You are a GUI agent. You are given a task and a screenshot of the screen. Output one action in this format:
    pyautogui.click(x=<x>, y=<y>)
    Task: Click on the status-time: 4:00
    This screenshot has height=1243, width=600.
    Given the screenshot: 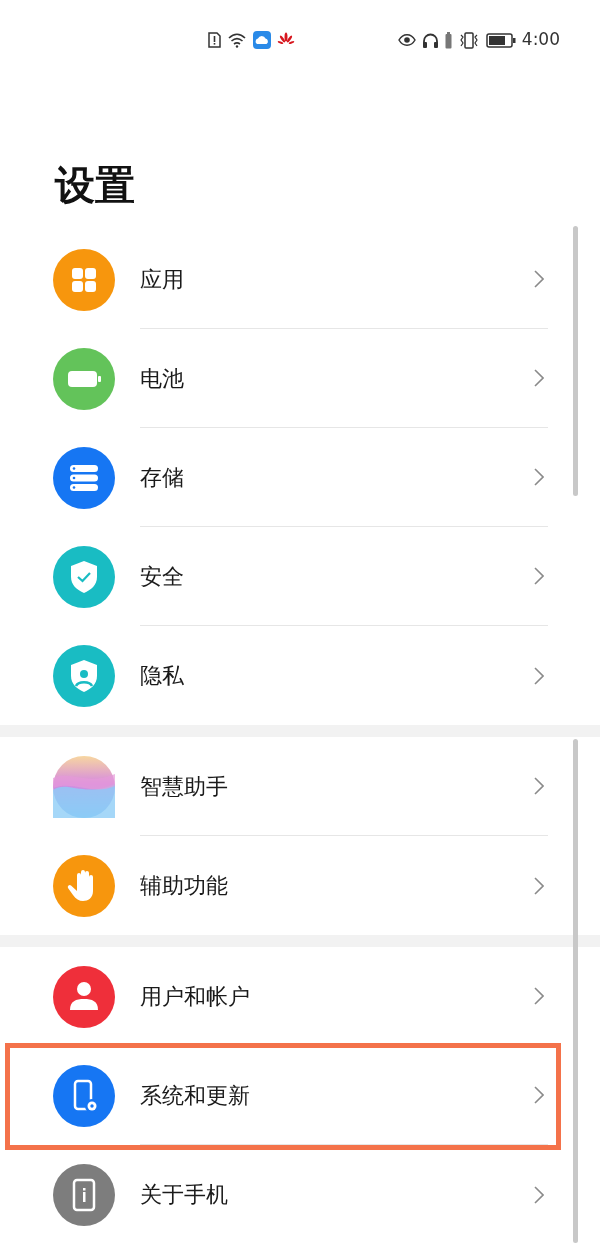 What is the action you would take?
    pyautogui.click(x=540, y=40)
    